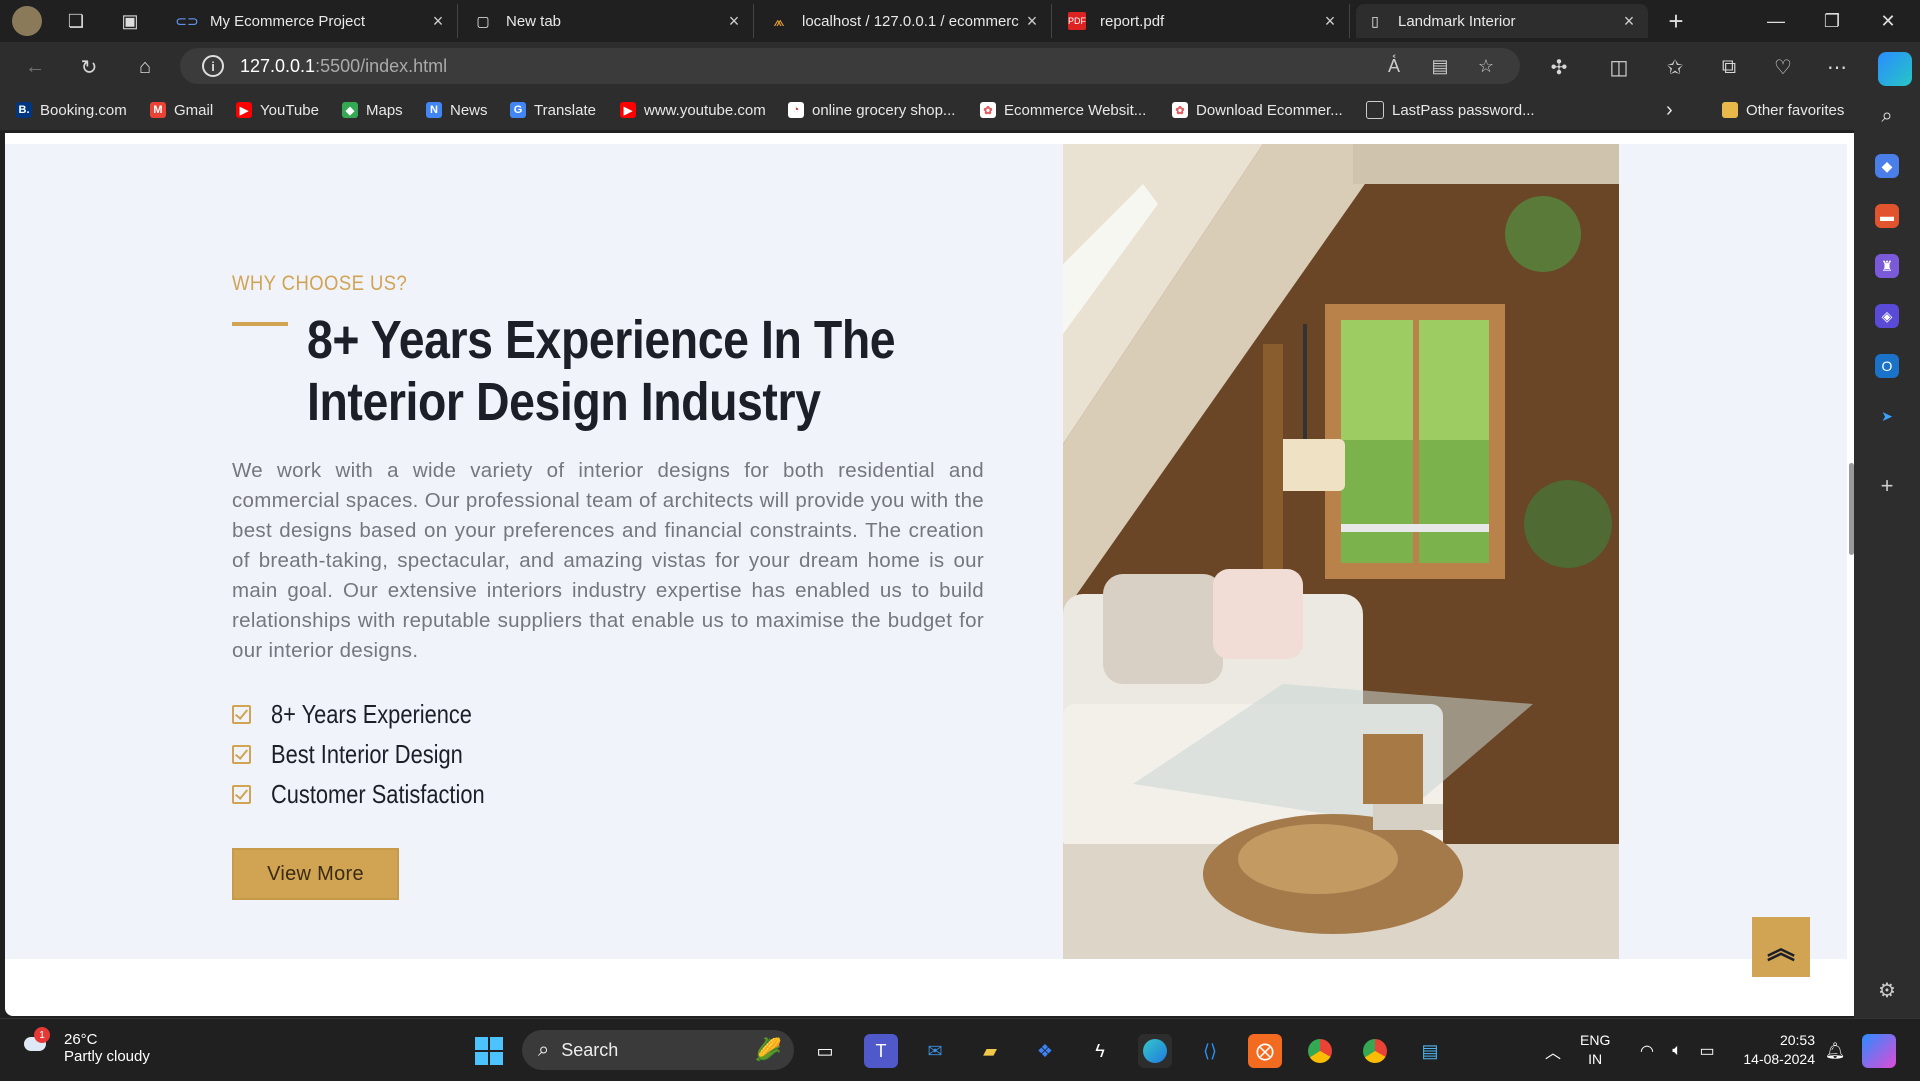 The width and height of the screenshot is (1920, 1081). Describe the element at coordinates (1850, 574) in the screenshot. I see `page-scrollbar-track` at that location.